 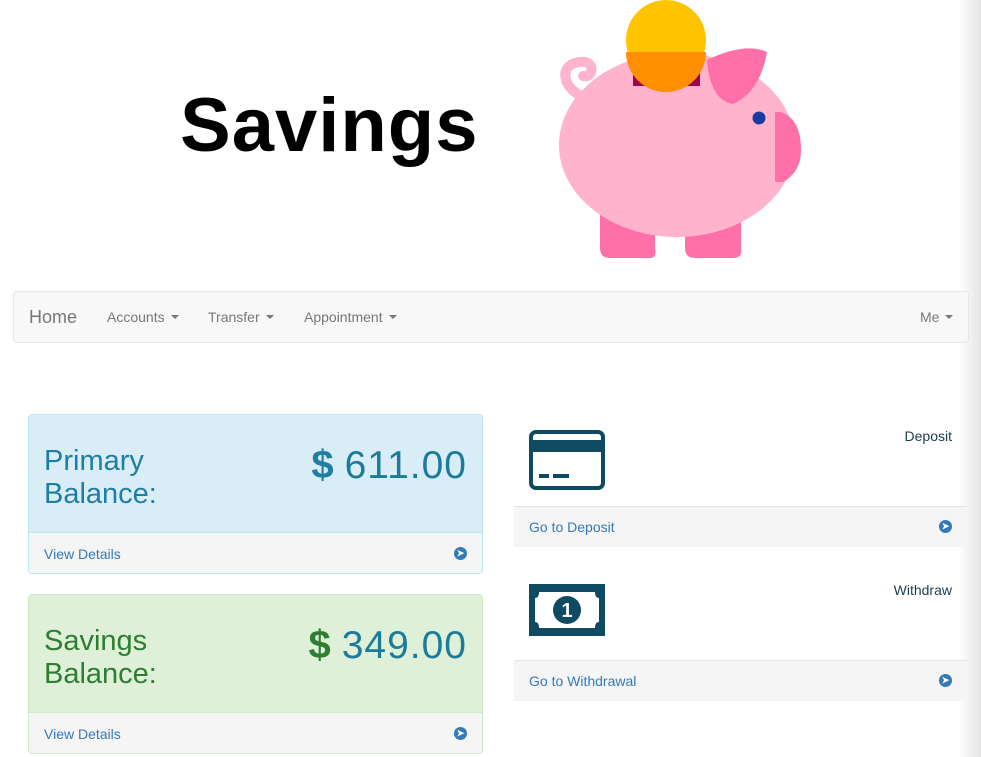 I want to click on savings-balance-panel: Savings Balance: $ 349.00 View Details ➤, so click(x=255, y=674).